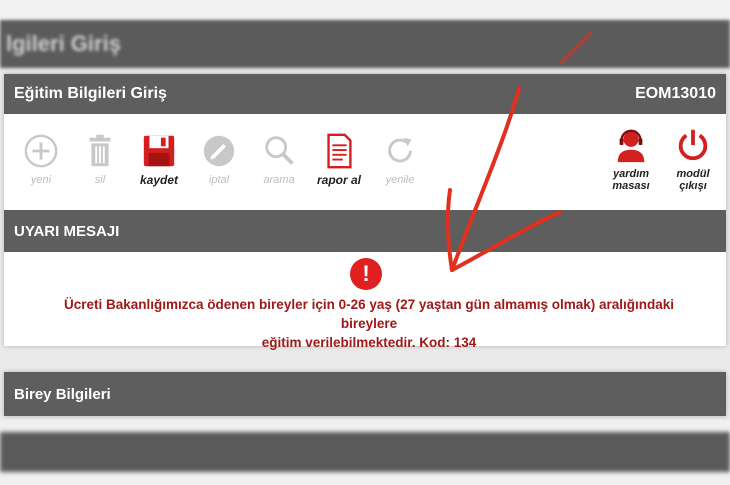 The height and width of the screenshot is (485, 730). What do you see at coordinates (41, 180) in the screenshot?
I see `new-label: yeni` at bounding box center [41, 180].